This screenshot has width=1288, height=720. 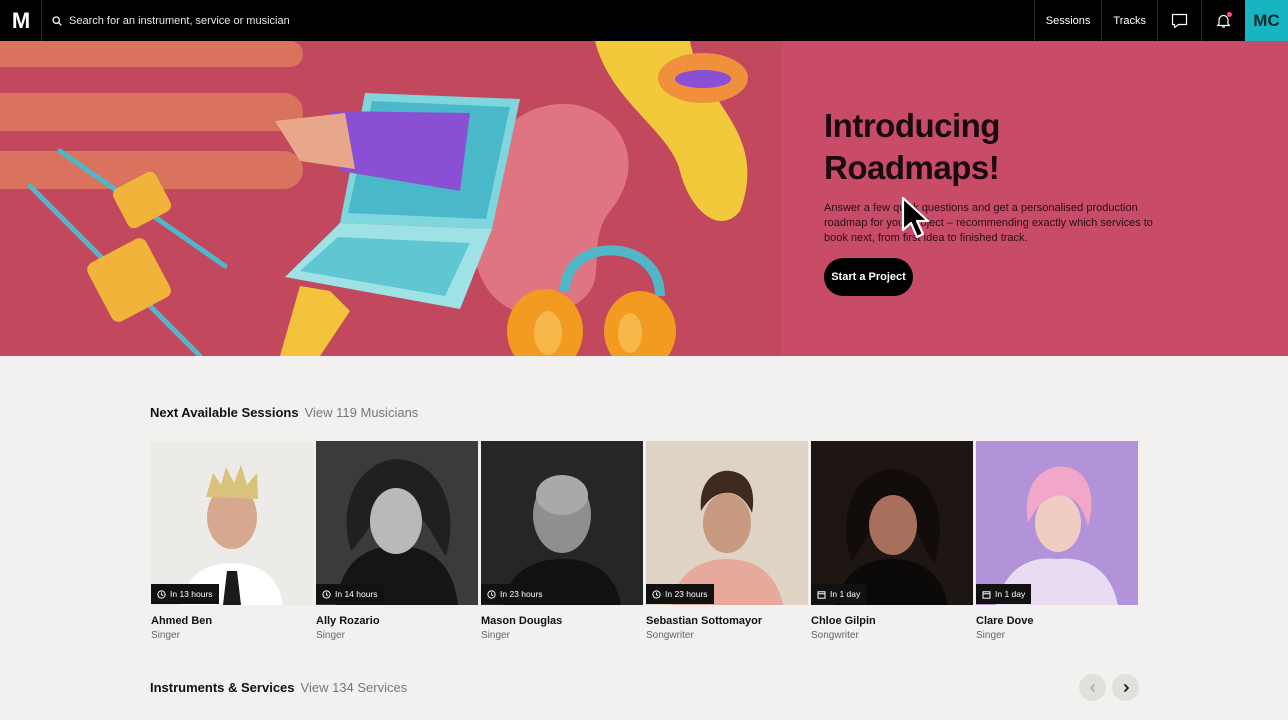 What do you see at coordinates (224, 412) in the screenshot?
I see `sessions-title: Next Available Sessions` at bounding box center [224, 412].